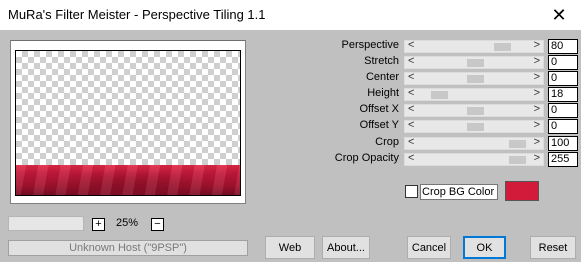 The height and width of the screenshot is (262, 581). Describe the element at coordinates (157, 224) in the screenshot. I see `zoom-out-button: −` at that location.